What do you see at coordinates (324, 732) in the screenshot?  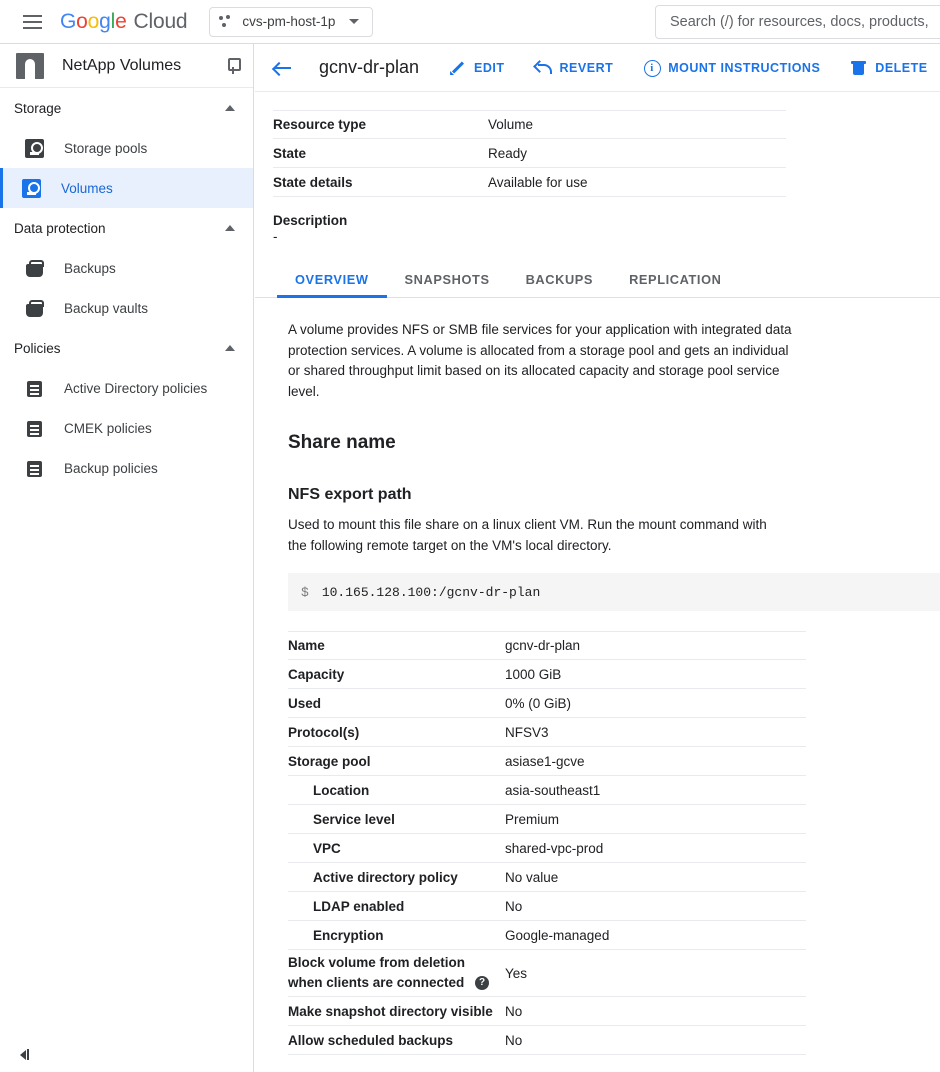 I see `row-key: Protocol(s)` at bounding box center [324, 732].